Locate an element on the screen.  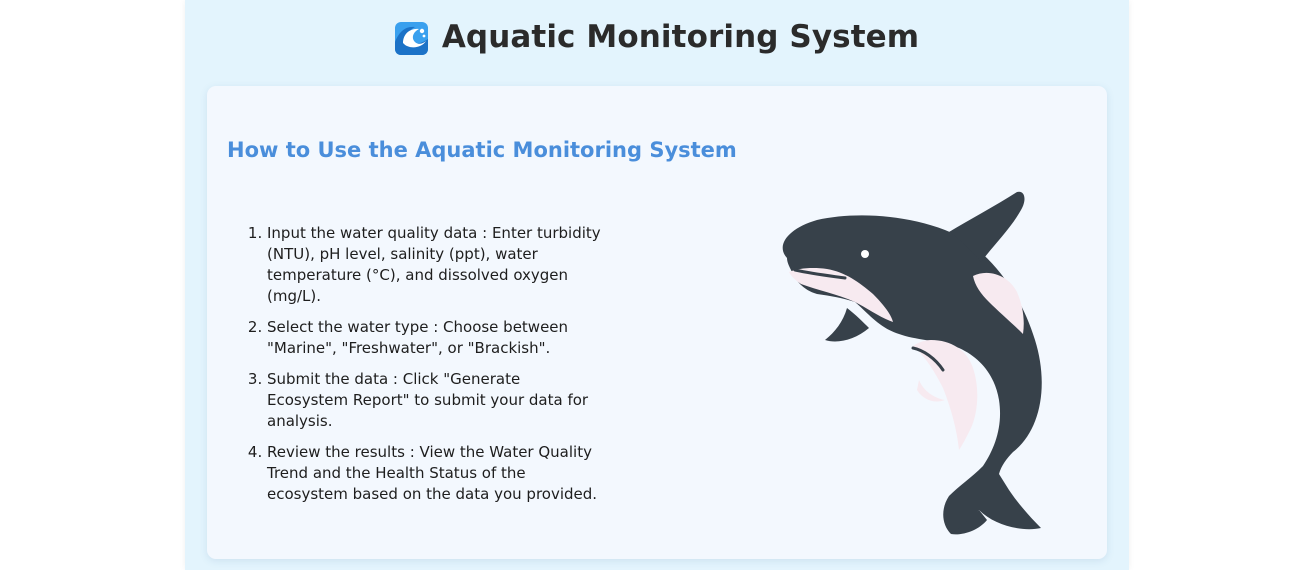
orca-icon is located at coordinates (912, 363).